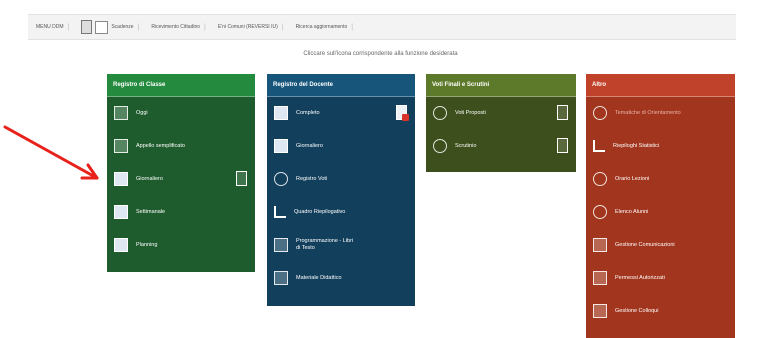 Image resolution: width=761 pixels, height=338 pixels. What do you see at coordinates (440, 113) in the screenshot?
I see `user-icon` at bounding box center [440, 113].